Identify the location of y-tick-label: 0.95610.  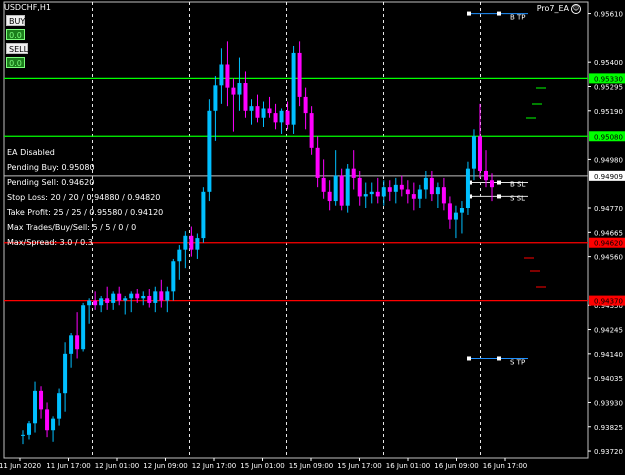
(608, 15).